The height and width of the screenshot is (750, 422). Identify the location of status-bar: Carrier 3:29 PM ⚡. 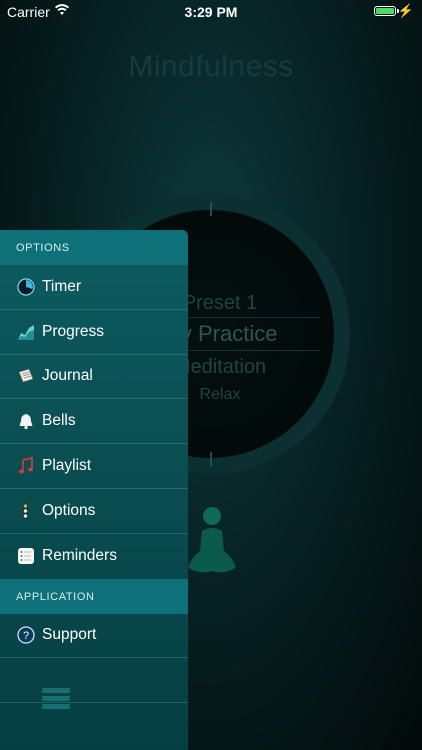
(211, 12).